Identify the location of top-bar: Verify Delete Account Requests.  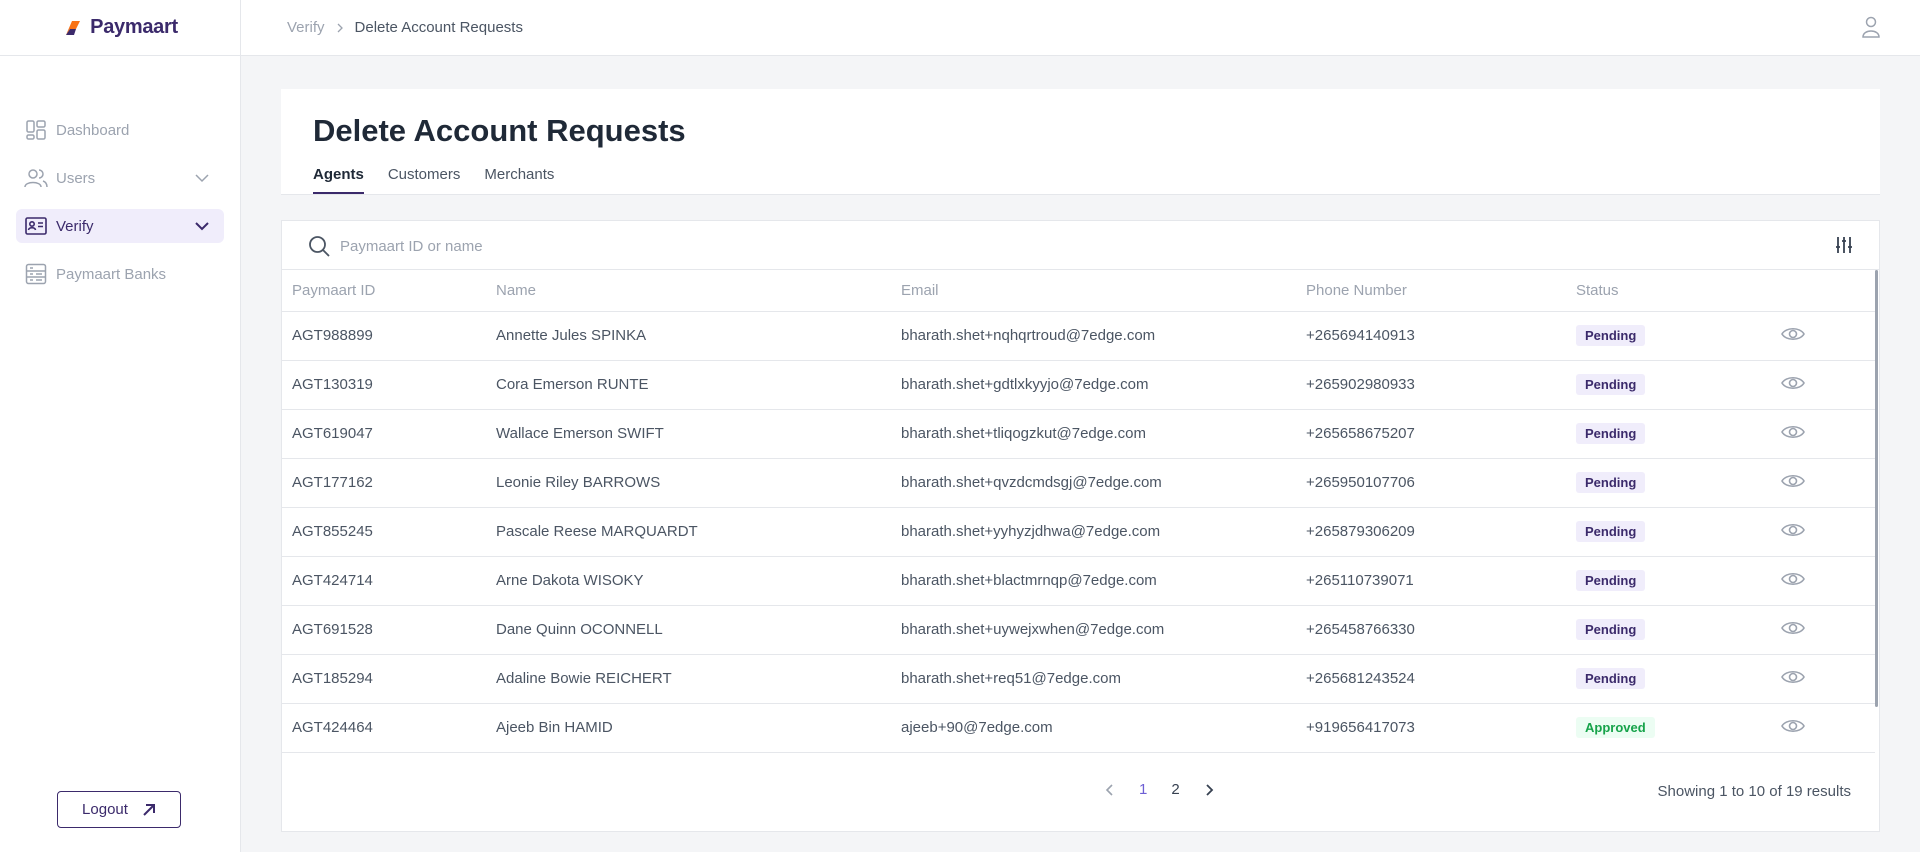
(1080, 28).